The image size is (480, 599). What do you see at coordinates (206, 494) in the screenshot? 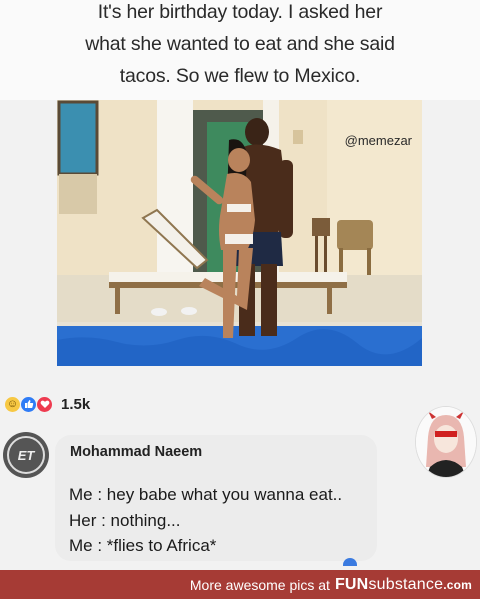
I see `comment-line-1: Me : hey babe what you wanna eat..` at bounding box center [206, 494].